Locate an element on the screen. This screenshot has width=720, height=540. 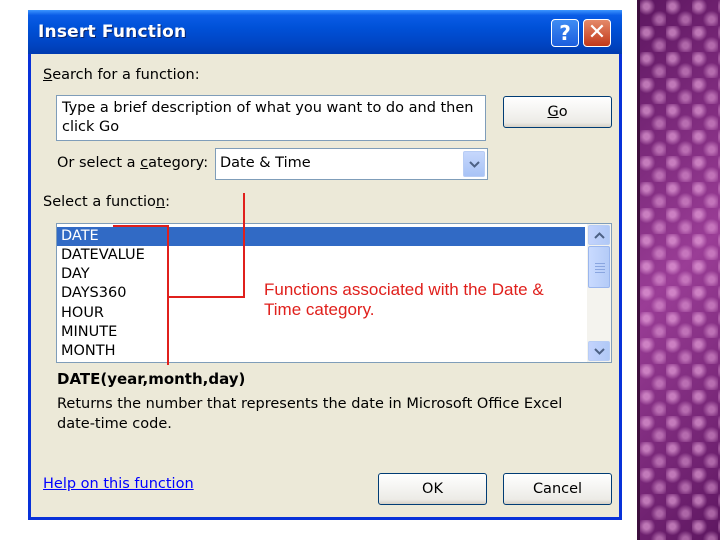
title-bar: Insert Function ? ✕ is located at coordinates (325, 32).